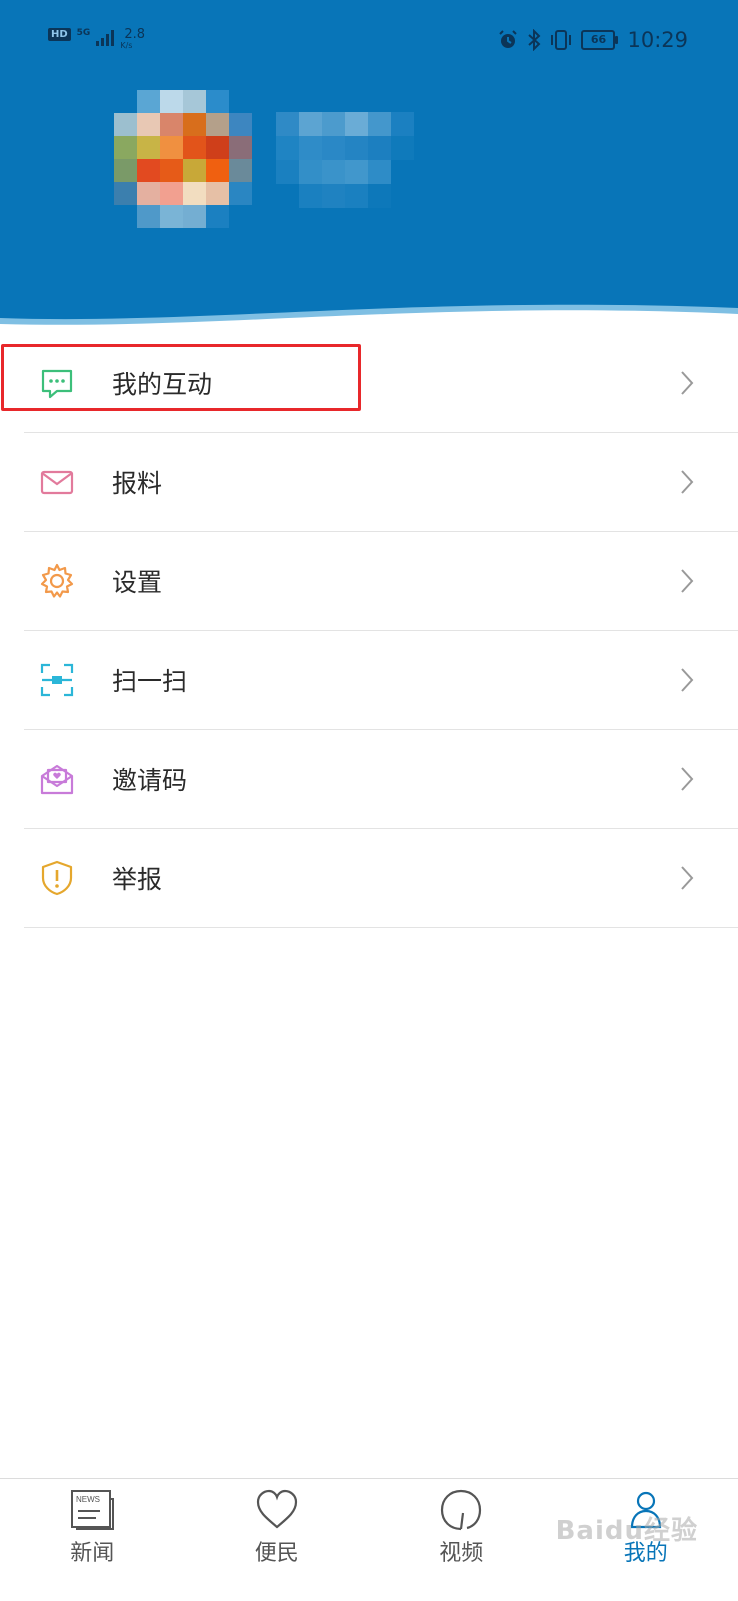 The height and width of the screenshot is (1601, 738). Describe the element at coordinates (508, 40) in the screenshot. I see `alarm-icon` at that location.